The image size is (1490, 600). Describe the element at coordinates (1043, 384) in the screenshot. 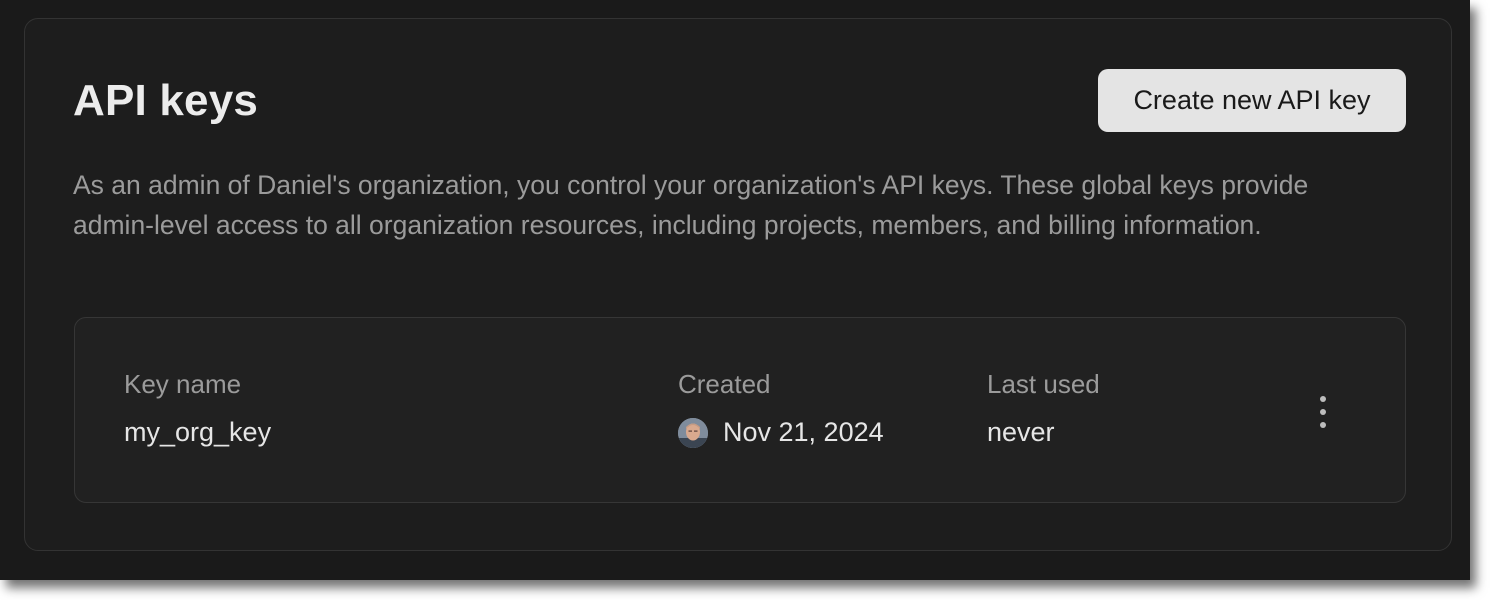

I see `last-used-label: Last used` at that location.